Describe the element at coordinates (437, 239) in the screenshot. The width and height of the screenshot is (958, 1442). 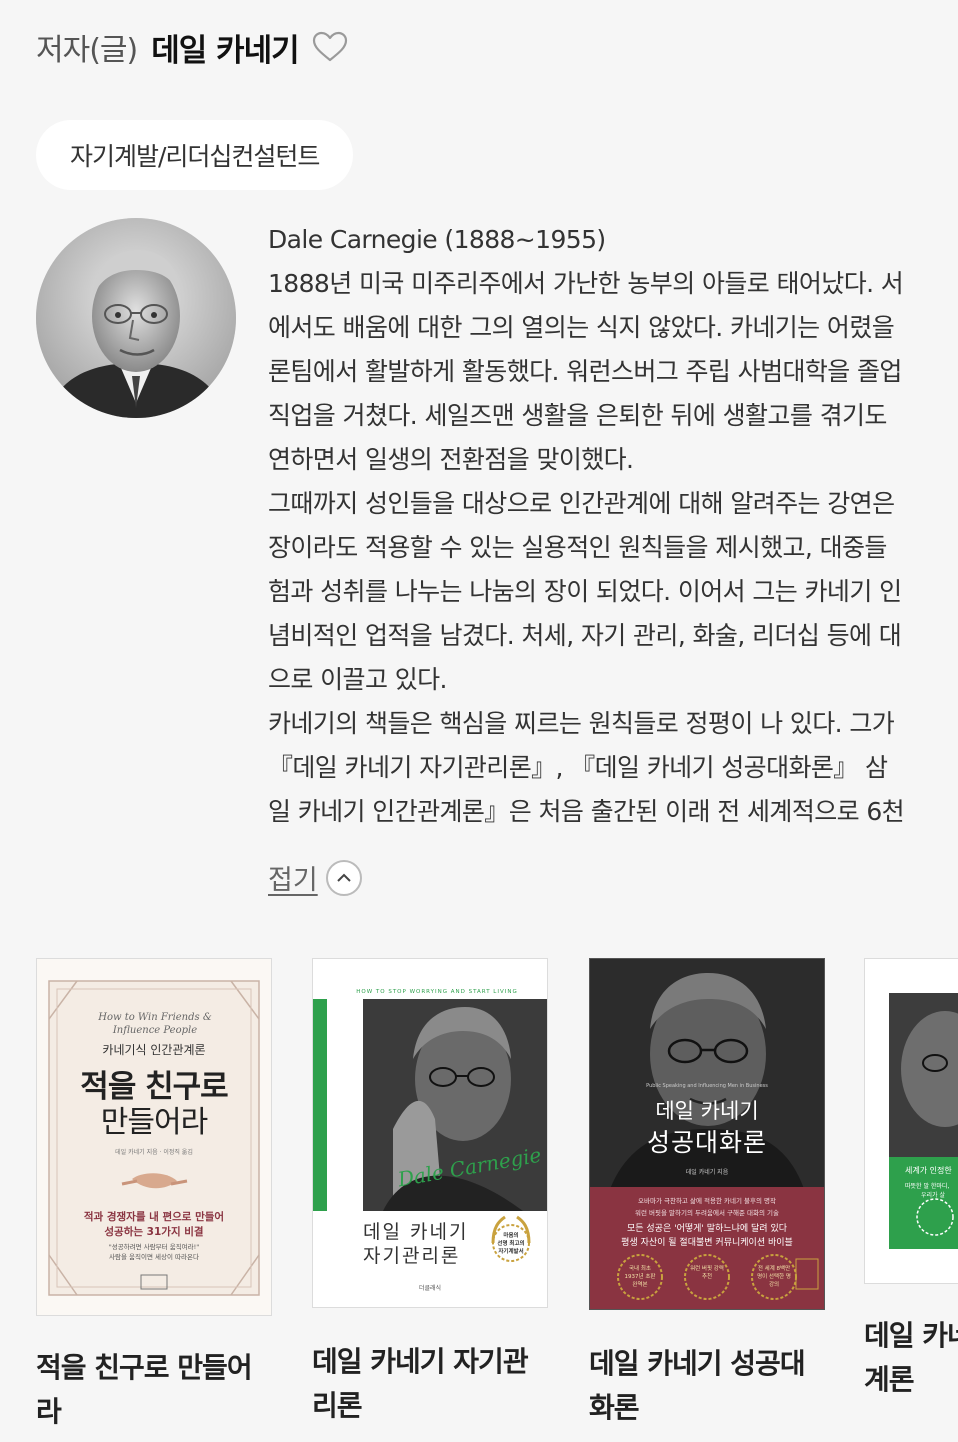
I see `bio-line: Dale Carnegie (1888~1955)` at that location.